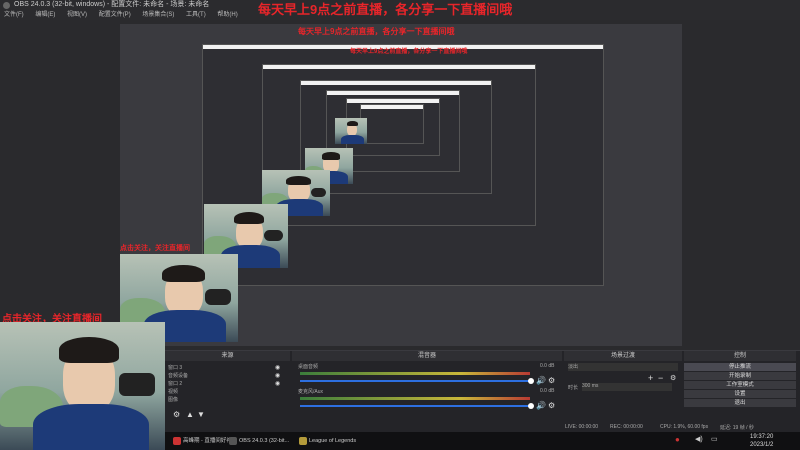 Image resolution: width=800 pixels, height=450 pixels. What do you see at coordinates (762, 445) in the screenshot?
I see `clock-date: 2023/1/2` at bounding box center [762, 445].